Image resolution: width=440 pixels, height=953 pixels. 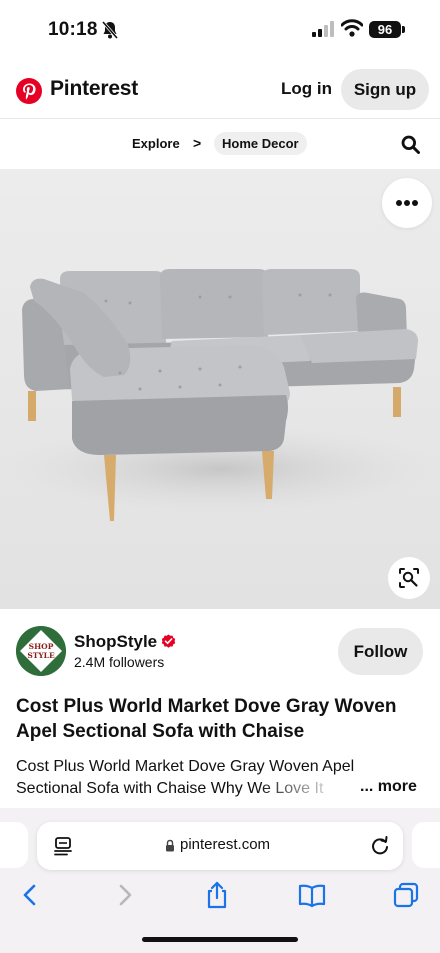 What do you see at coordinates (306, 89) in the screenshot?
I see `login-button: Log in` at bounding box center [306, 89].